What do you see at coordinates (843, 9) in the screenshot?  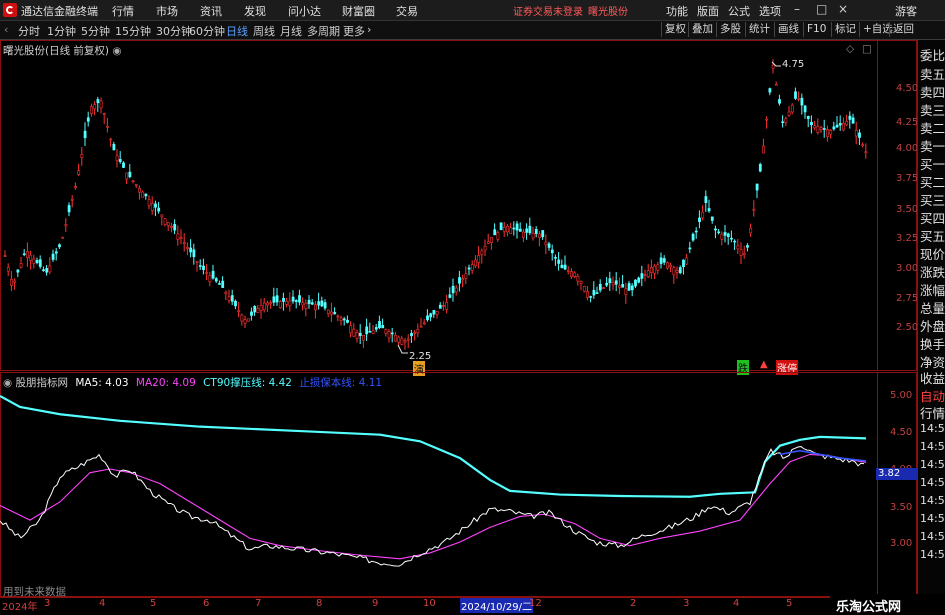 I see `close-icon: ×` at bounding box center [843, 9].